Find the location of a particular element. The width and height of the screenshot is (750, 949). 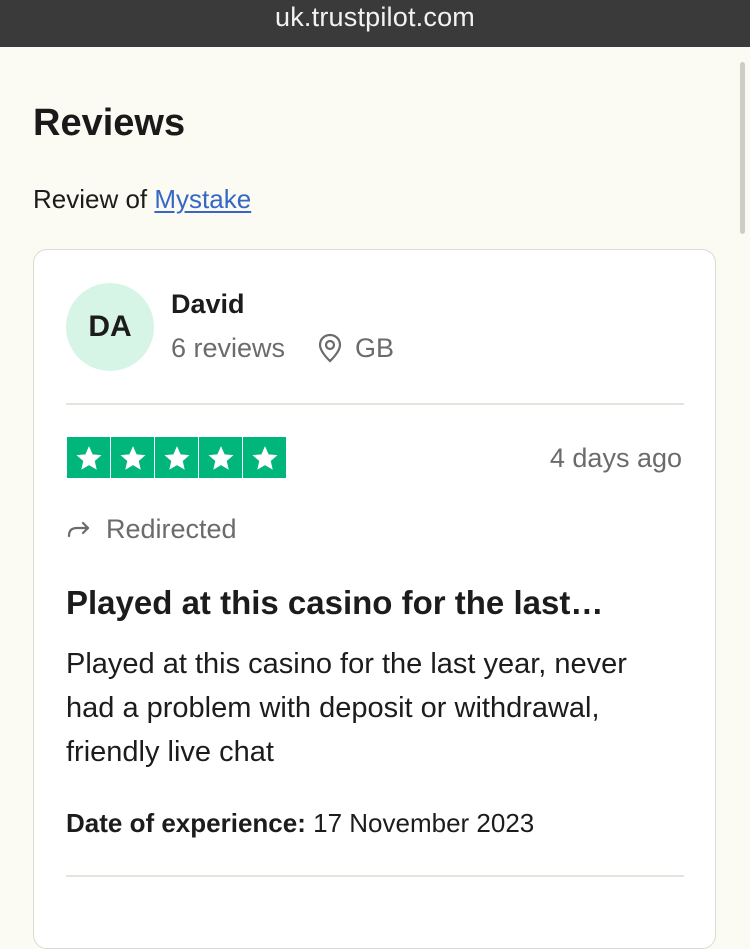

review-of-prefix: Review of is located at coordinates (90, 199).